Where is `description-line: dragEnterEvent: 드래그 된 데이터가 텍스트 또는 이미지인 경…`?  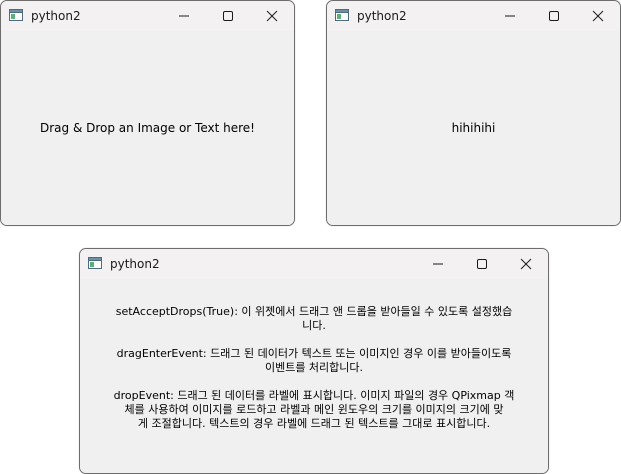 description-line: dragEnterEvent: 드래그 된 데이터가 텍스트 또는 이미지인 경… is located at coordinates (314, 353).